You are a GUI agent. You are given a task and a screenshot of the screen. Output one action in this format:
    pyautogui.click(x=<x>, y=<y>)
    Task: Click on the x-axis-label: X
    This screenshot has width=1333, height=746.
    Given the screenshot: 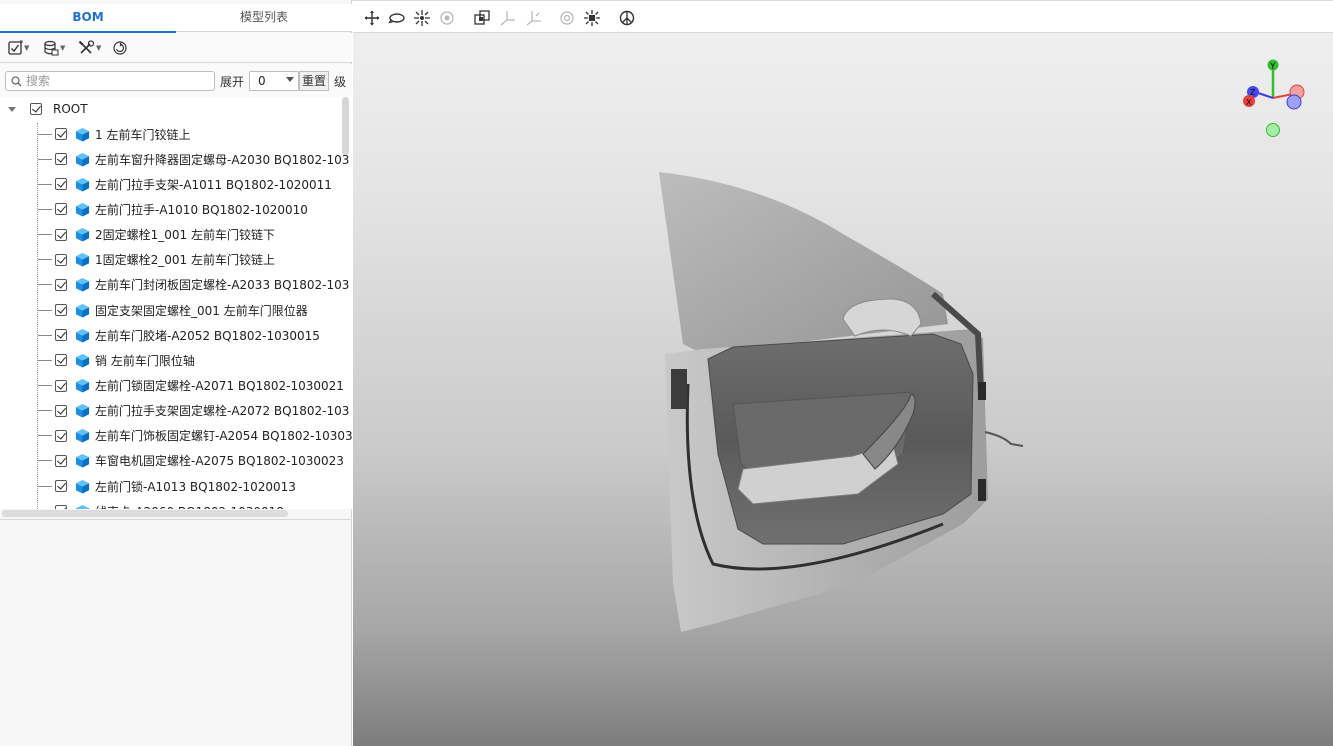 What is the action you would take?
    pyautogui.click(x=1249, y=102)
    